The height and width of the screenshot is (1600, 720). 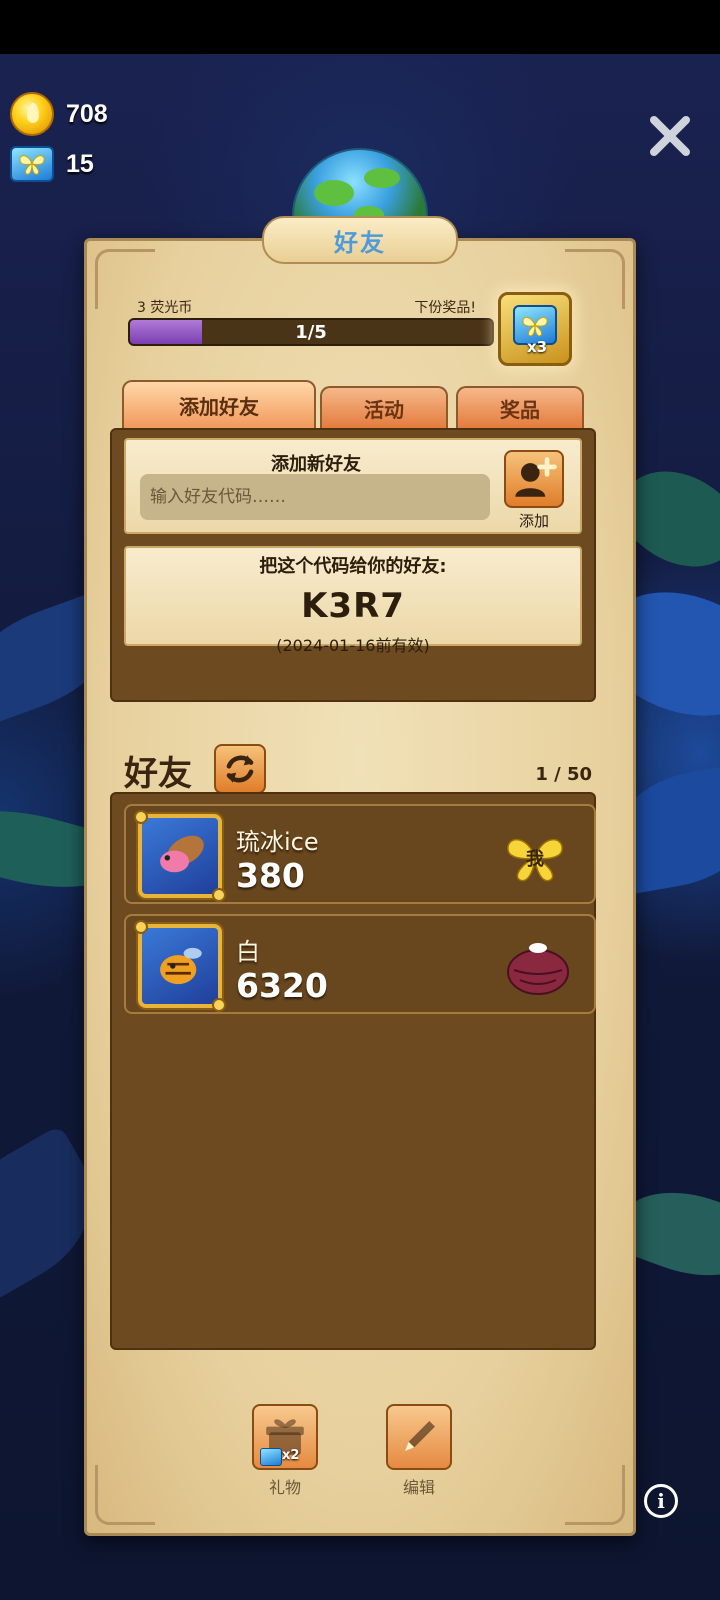 I want to click on friend-row: 琉冰ice 380 我, so click(x=360, y=854).